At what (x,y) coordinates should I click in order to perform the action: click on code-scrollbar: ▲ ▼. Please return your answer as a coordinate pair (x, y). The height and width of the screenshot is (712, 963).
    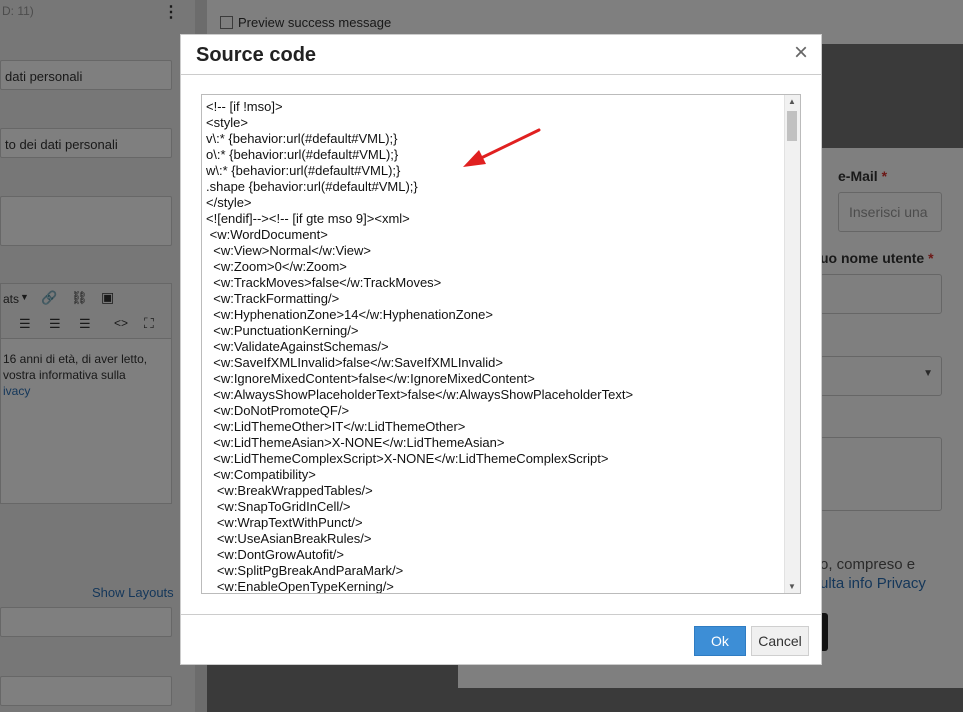
    Looking at the image, I should click on (792, 344).